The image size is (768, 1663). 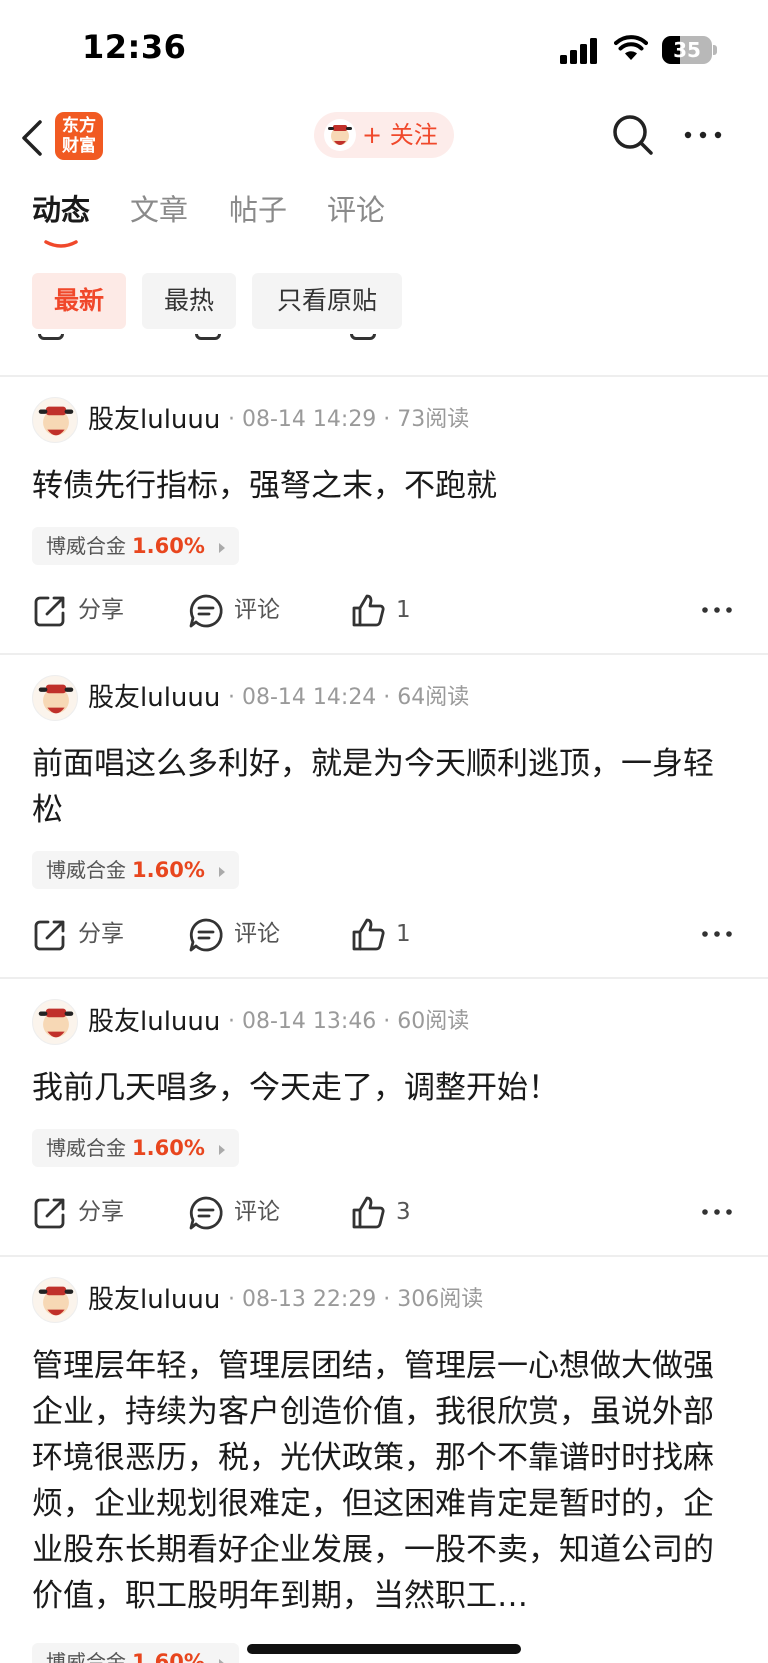 What do you see at coordinates (356, 210) in the screenshot?
I see `tab-comments: 评论` at bounding box center [356, 210].